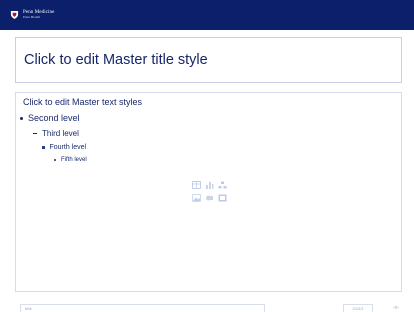  Describe the element at coordinates (142, 308) in the screenshot. I see `footer-placeholder: hfdr` at that location.